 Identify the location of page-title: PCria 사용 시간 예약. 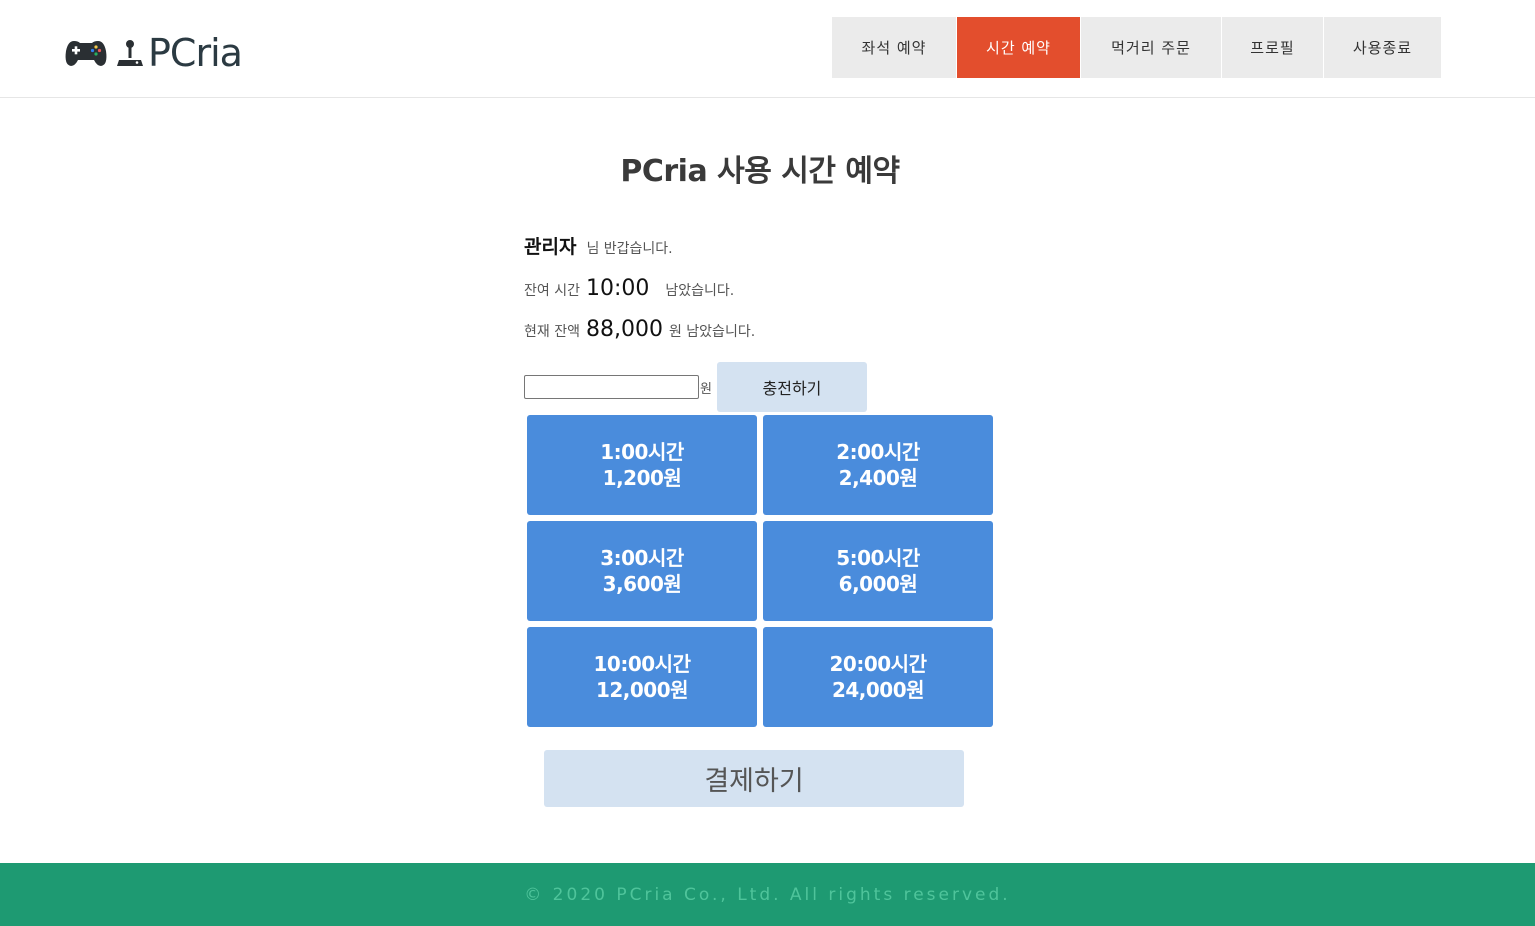
(760, 171).